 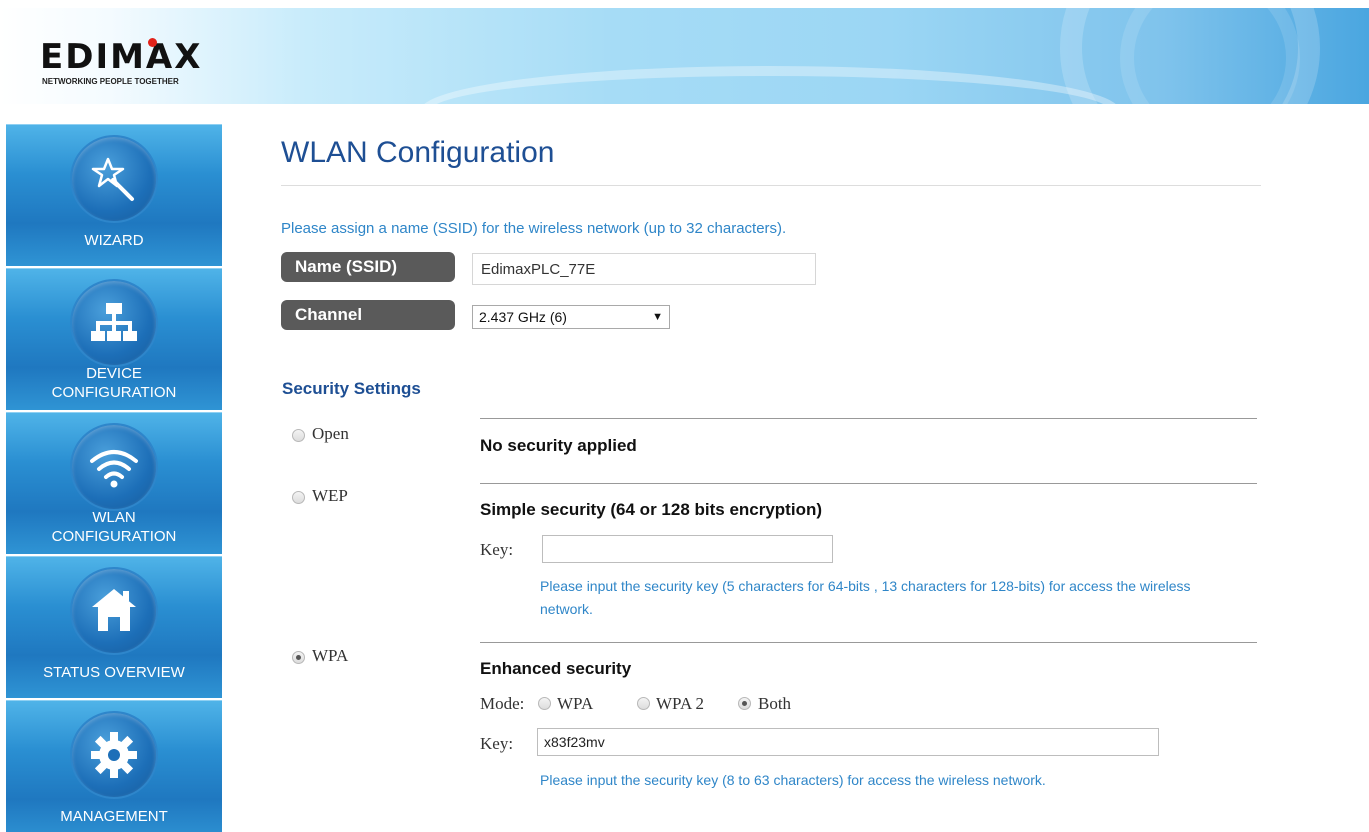 What do you see at coordinates (298, 657) in the screenshot?
I see `wpa-radio` at bounding box center [298, 657].